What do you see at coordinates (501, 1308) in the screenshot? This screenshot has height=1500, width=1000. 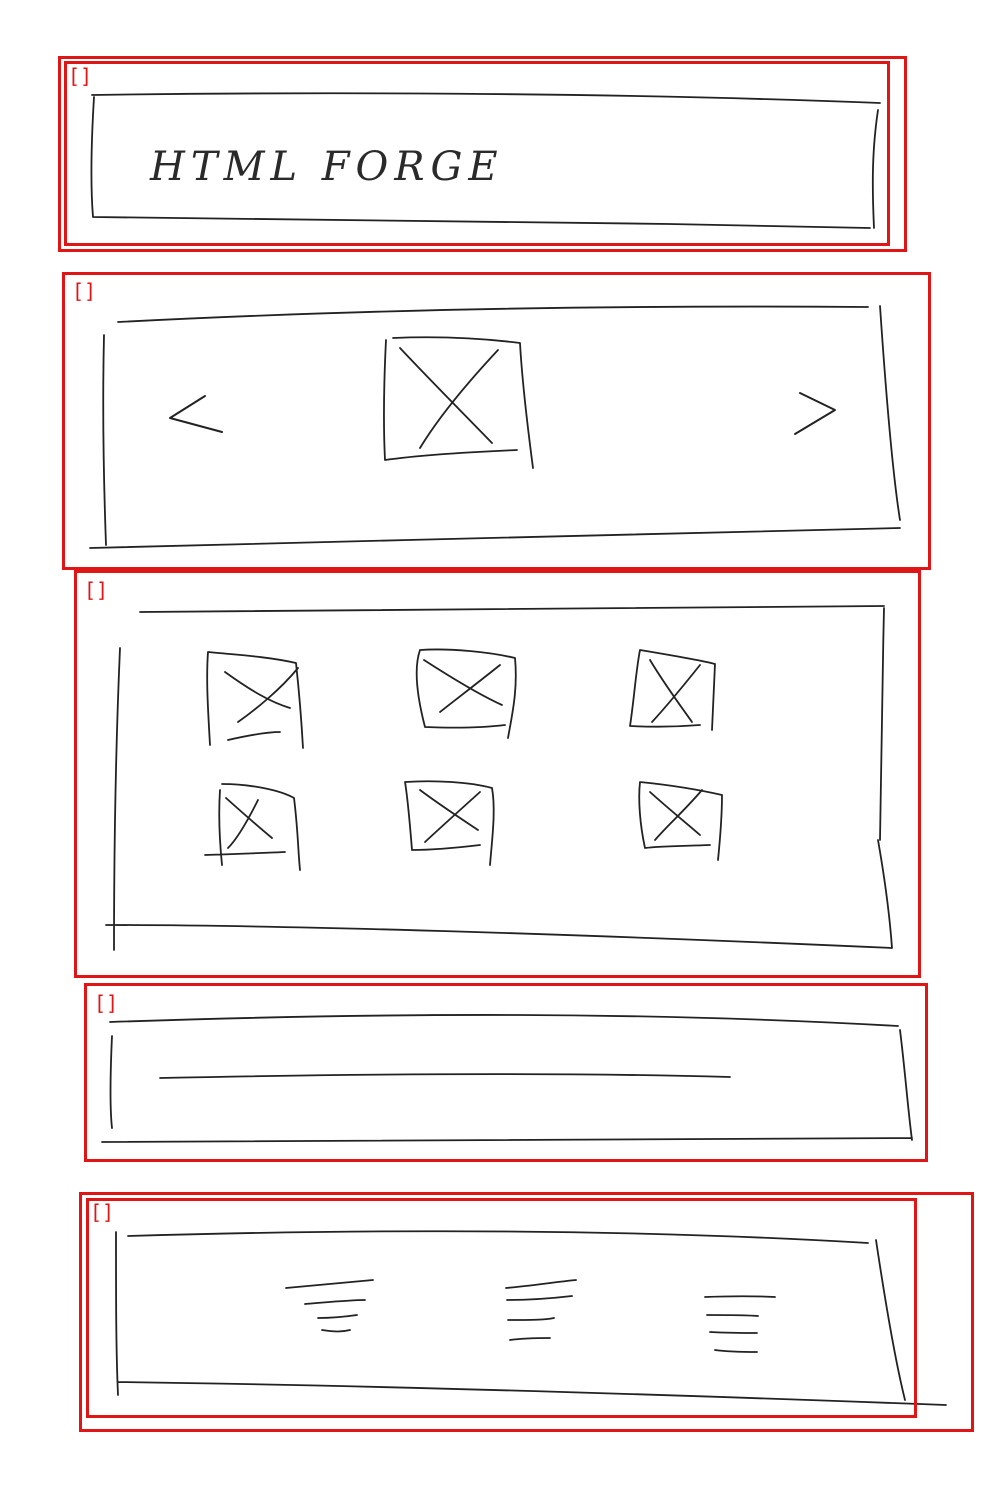 I see `annotation-box-footer-inner` at bounding box center [501, 1308].